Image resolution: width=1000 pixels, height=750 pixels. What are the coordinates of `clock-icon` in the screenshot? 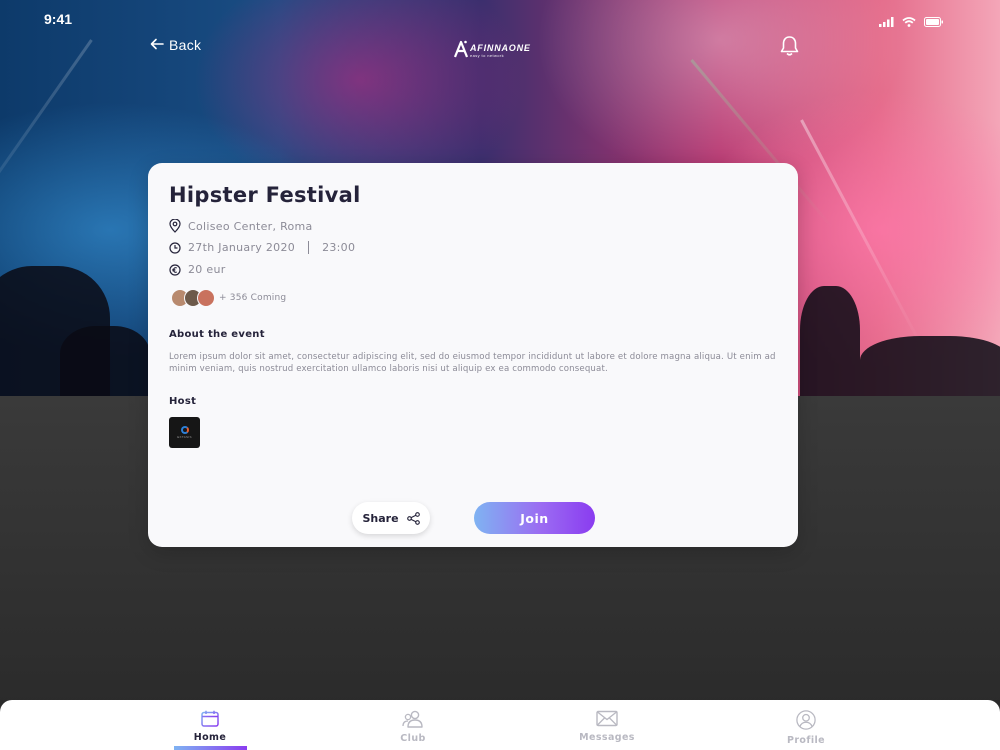 It's located at (175, 247).